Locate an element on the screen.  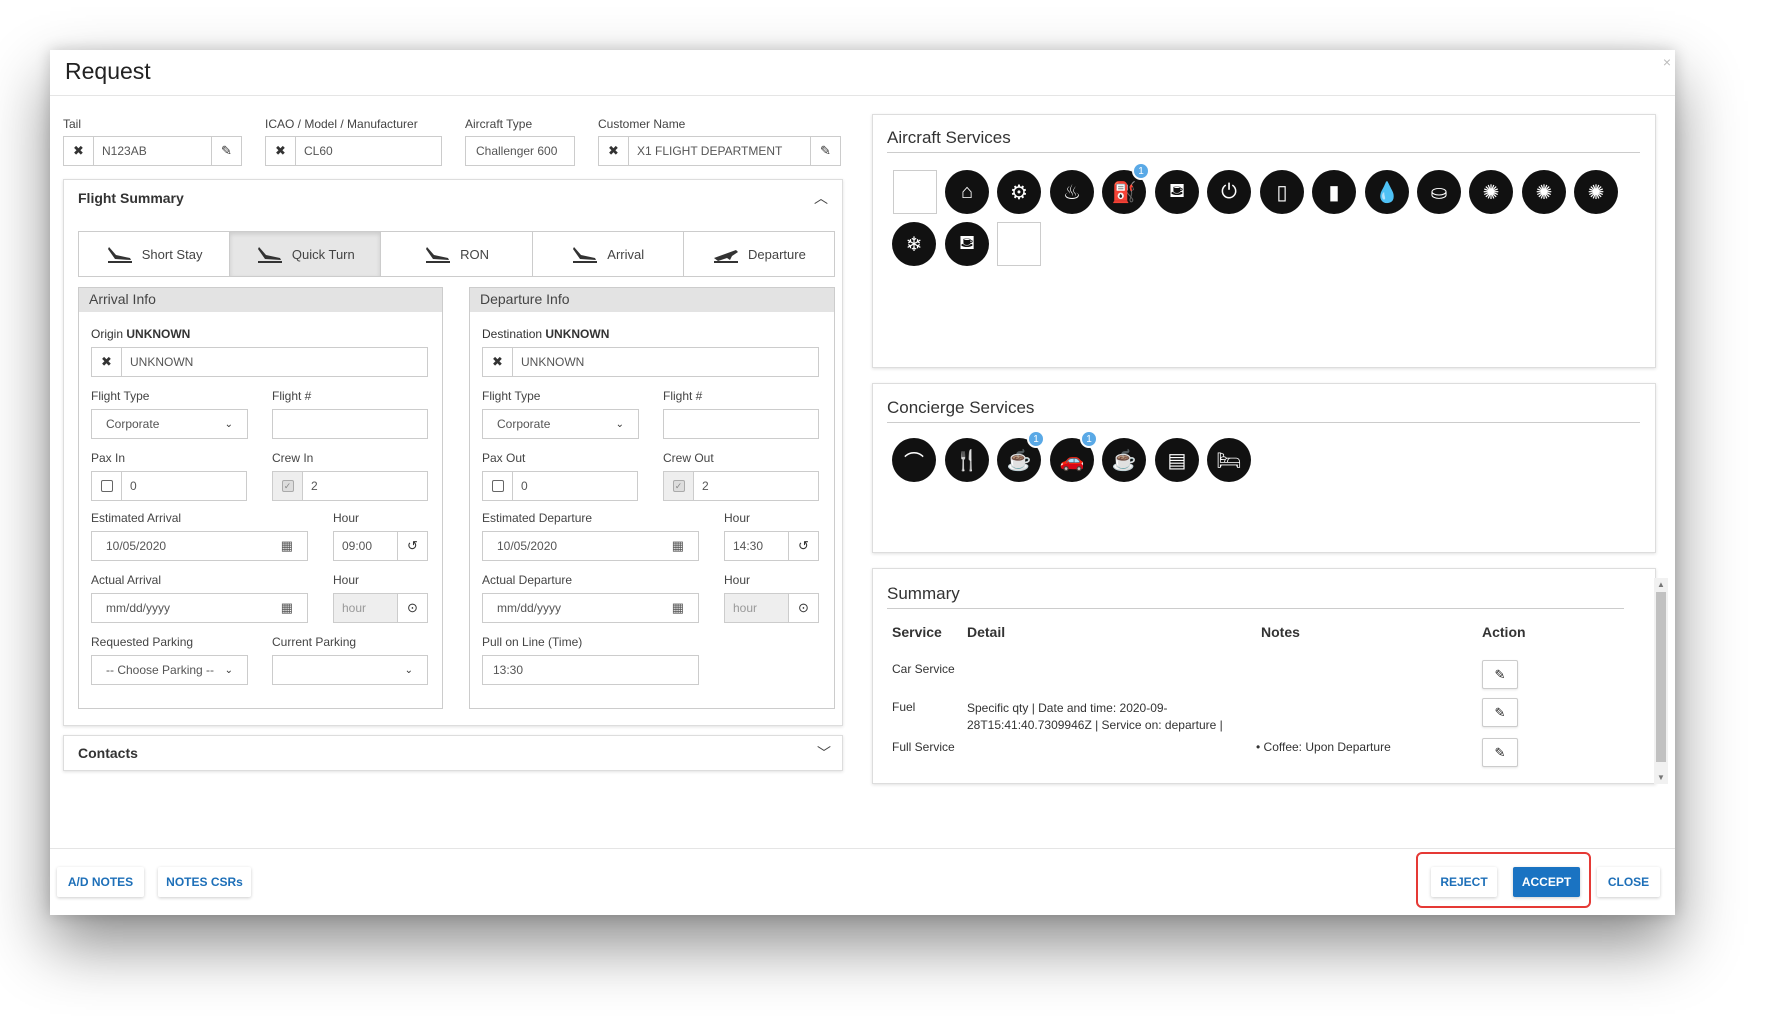
deicing-icon: ⛀ is located at coordinates (1439, 192).